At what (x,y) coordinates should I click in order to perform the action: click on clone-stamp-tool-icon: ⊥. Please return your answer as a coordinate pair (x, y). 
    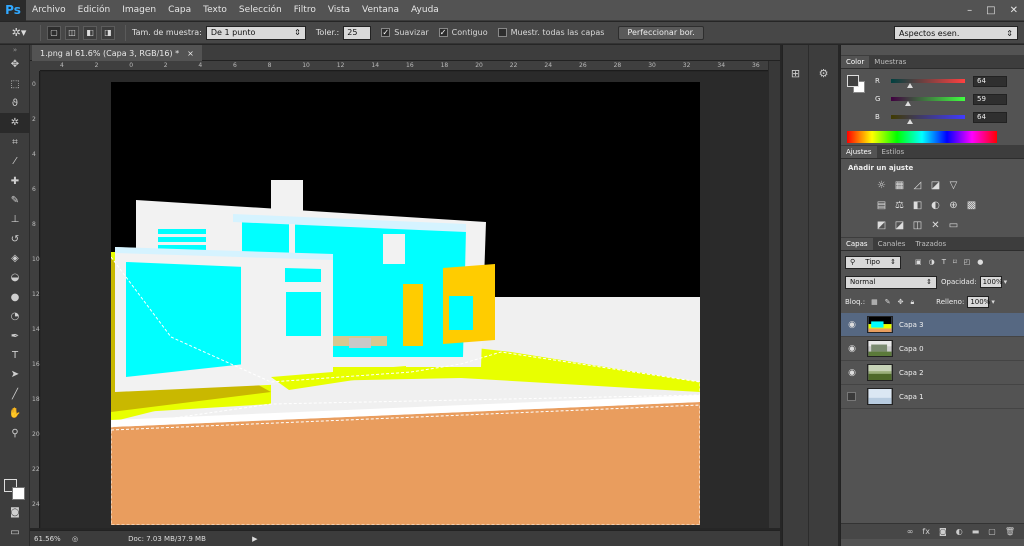
    Looking at the image, I should click on (15, 219).